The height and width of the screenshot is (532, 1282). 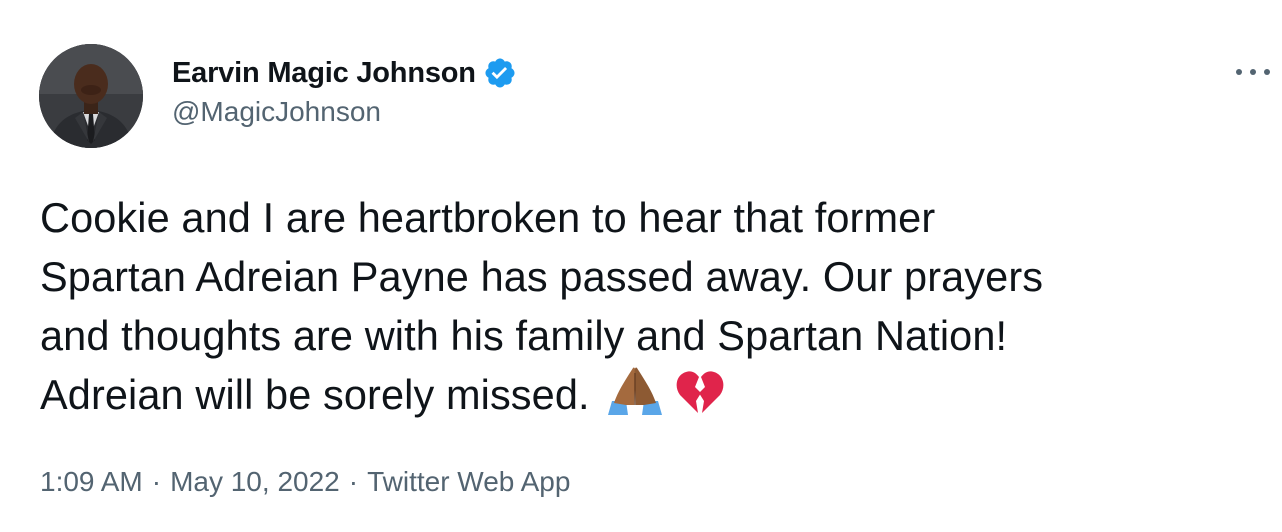 What do you see at coordinates (469, 481) in the screenshot?
I see `tweet-source: Twitter Web App` at bounding box center [469, 481].